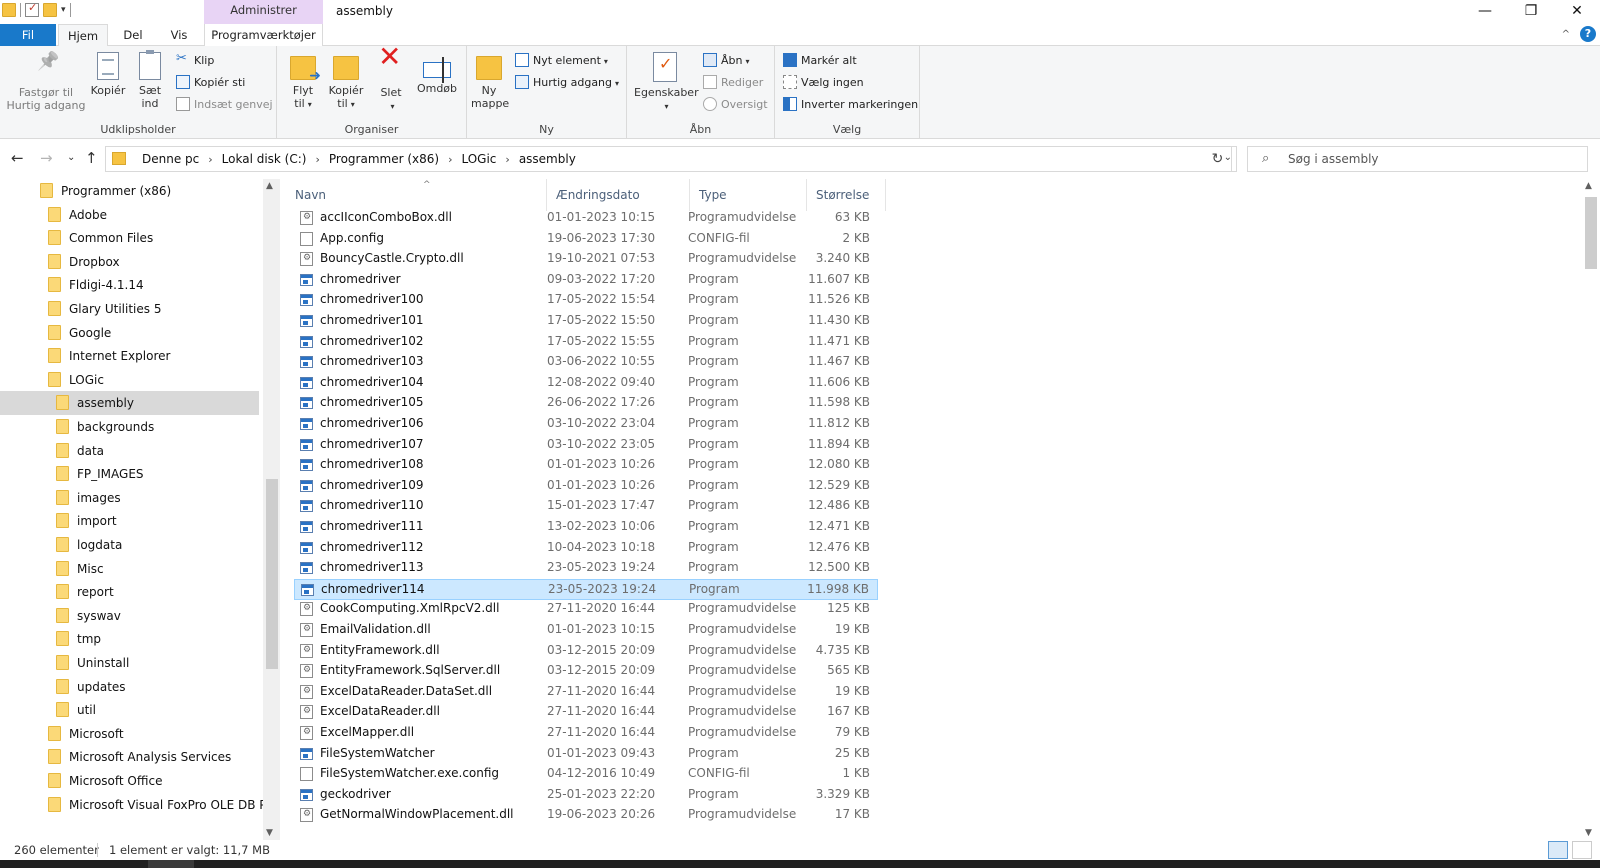 This screenshot has height=868, width=1600. What do you see at coordinates (490, 81) in the screenshot?
I see `new-folder-button: Ny mappe` at bounding box center [490, 81].